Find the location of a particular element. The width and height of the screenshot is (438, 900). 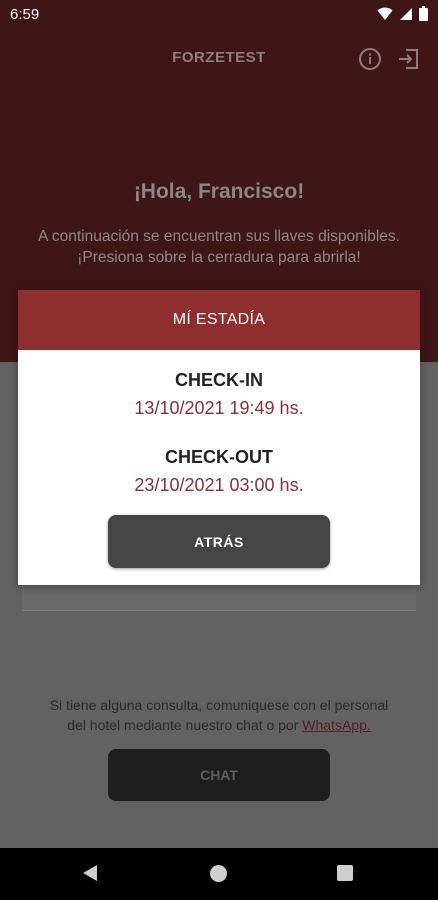

checkout-label: CHECK-OUT is located at coordinates (219, 457).